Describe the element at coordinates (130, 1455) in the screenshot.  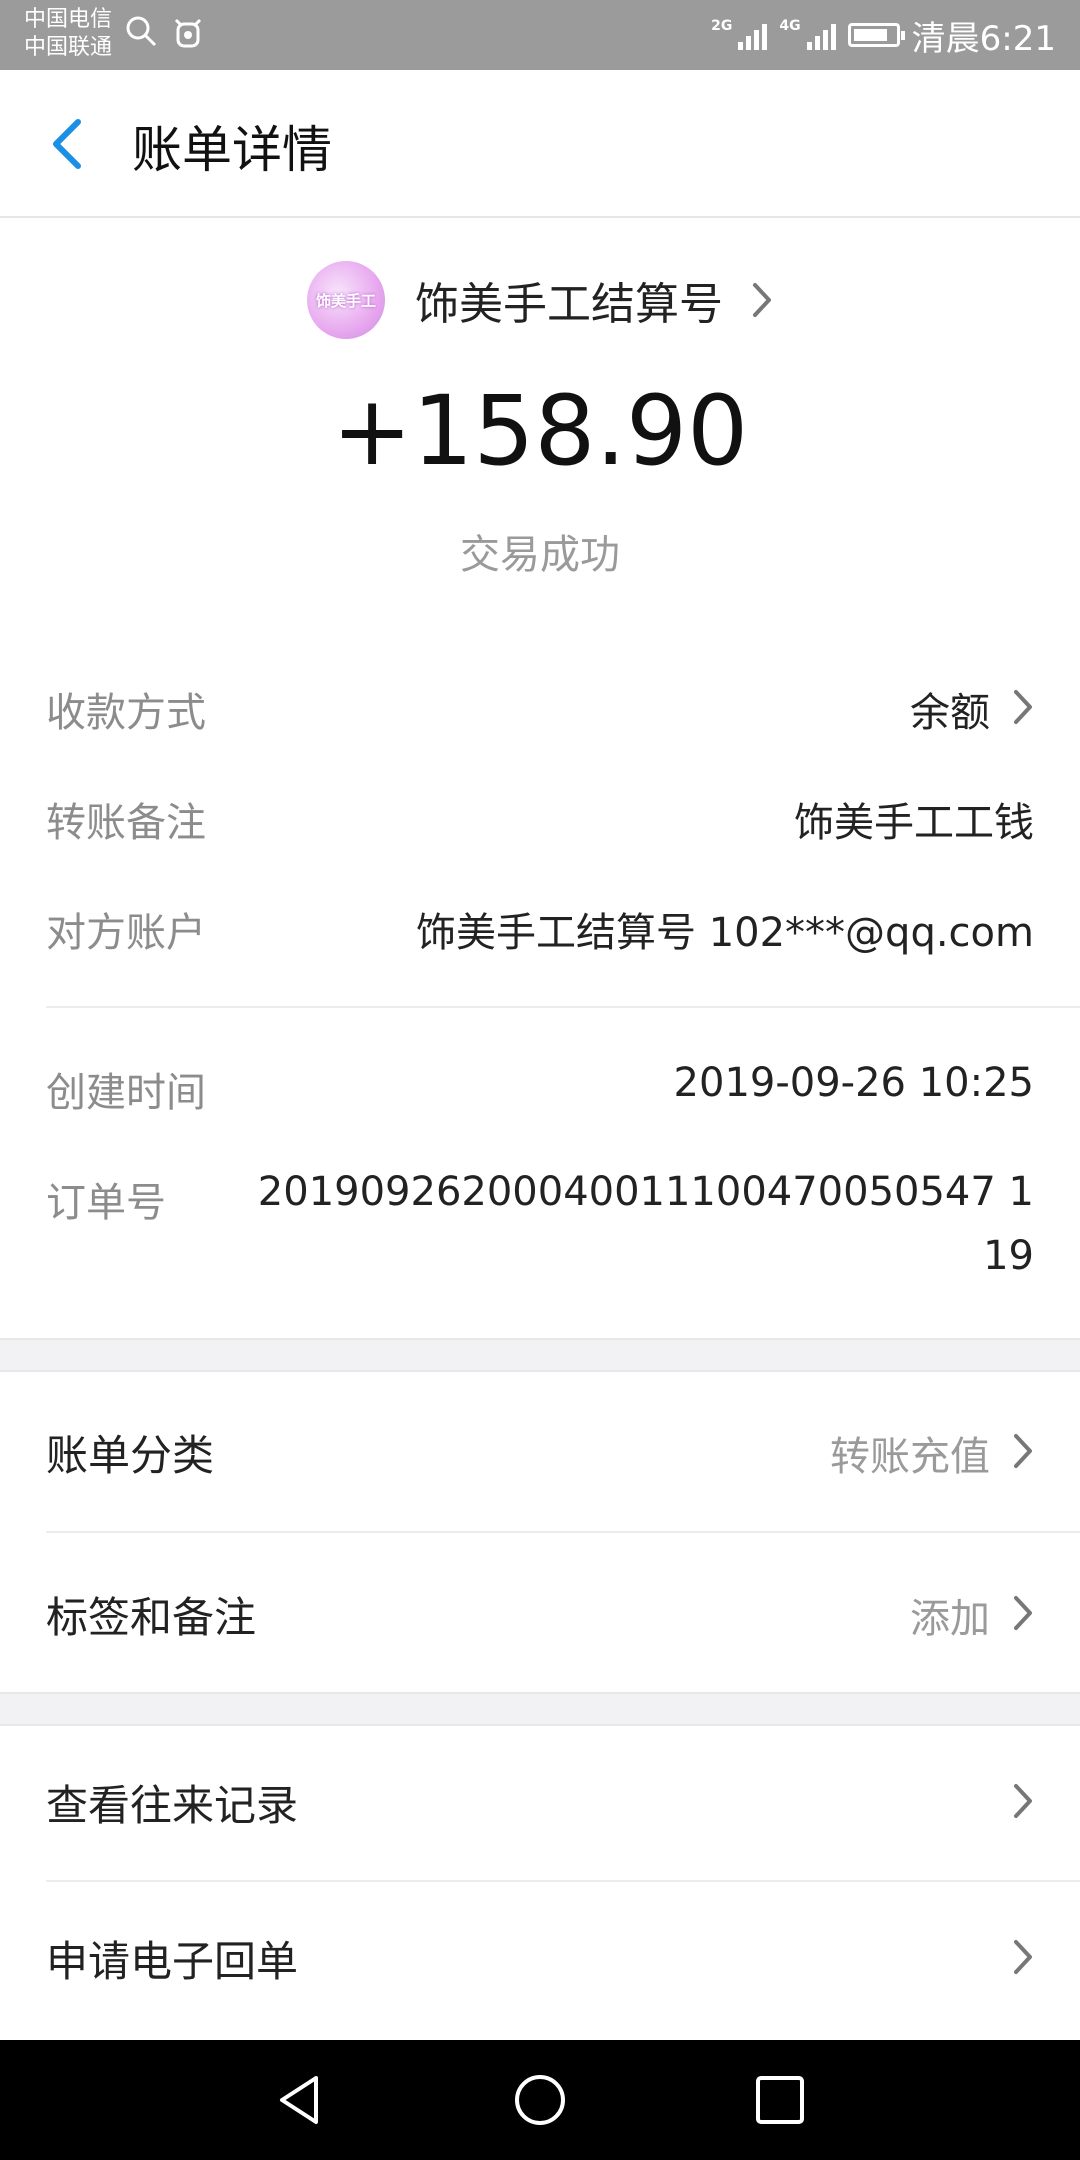
I see `bill-category-label: 账单分类` at that location.